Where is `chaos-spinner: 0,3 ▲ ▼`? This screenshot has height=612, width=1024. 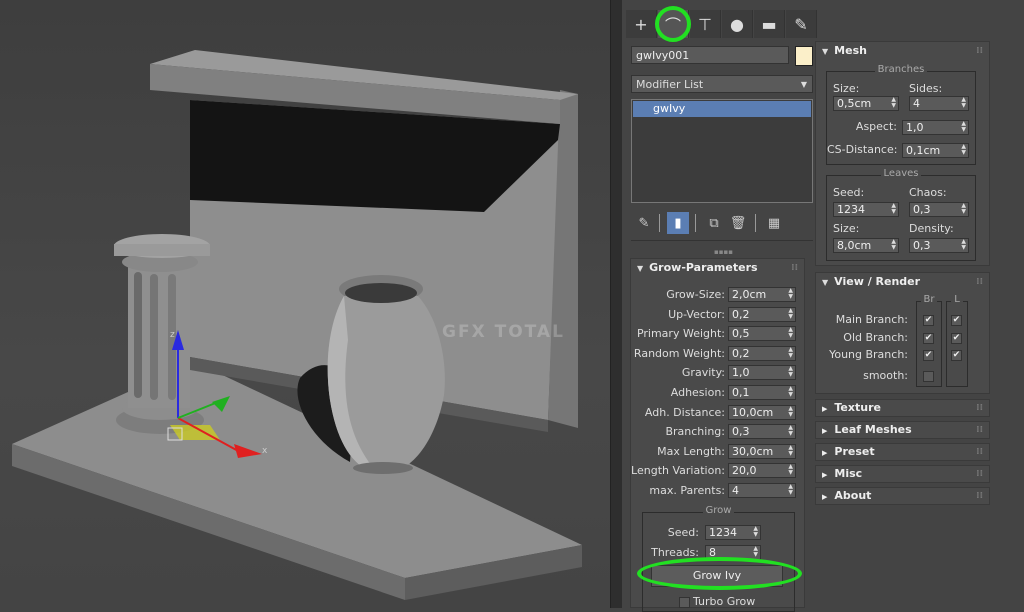 chaos-spinner: 0,3 ▲ ▼ is located at coordinates (939, 209).